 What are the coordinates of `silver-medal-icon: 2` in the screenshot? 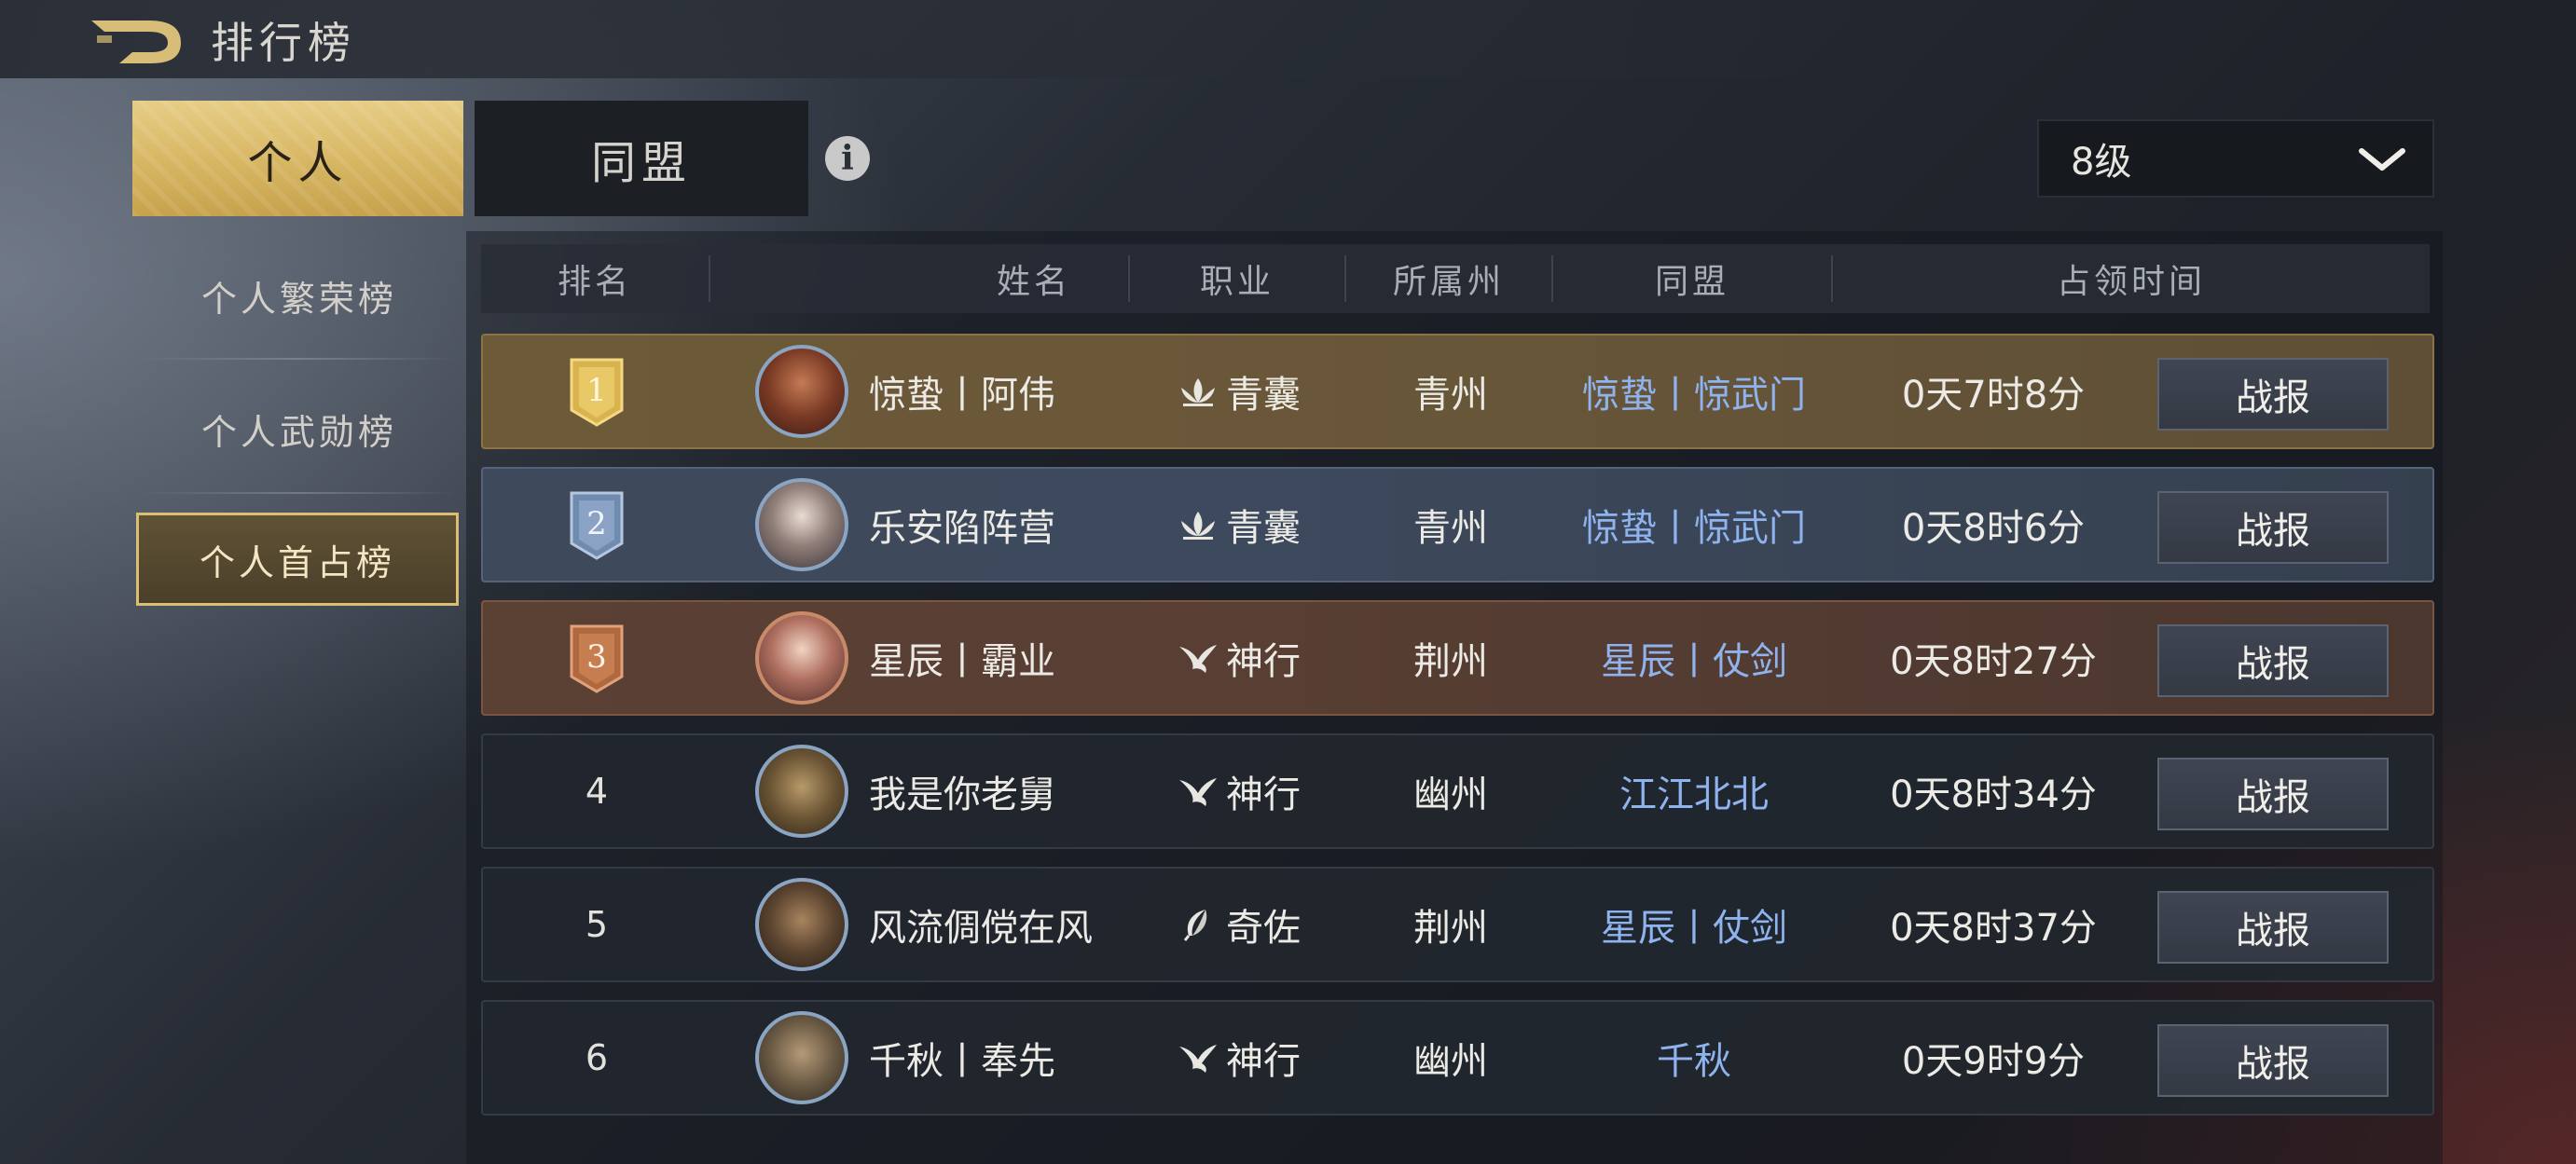 It's located at (597, 525).